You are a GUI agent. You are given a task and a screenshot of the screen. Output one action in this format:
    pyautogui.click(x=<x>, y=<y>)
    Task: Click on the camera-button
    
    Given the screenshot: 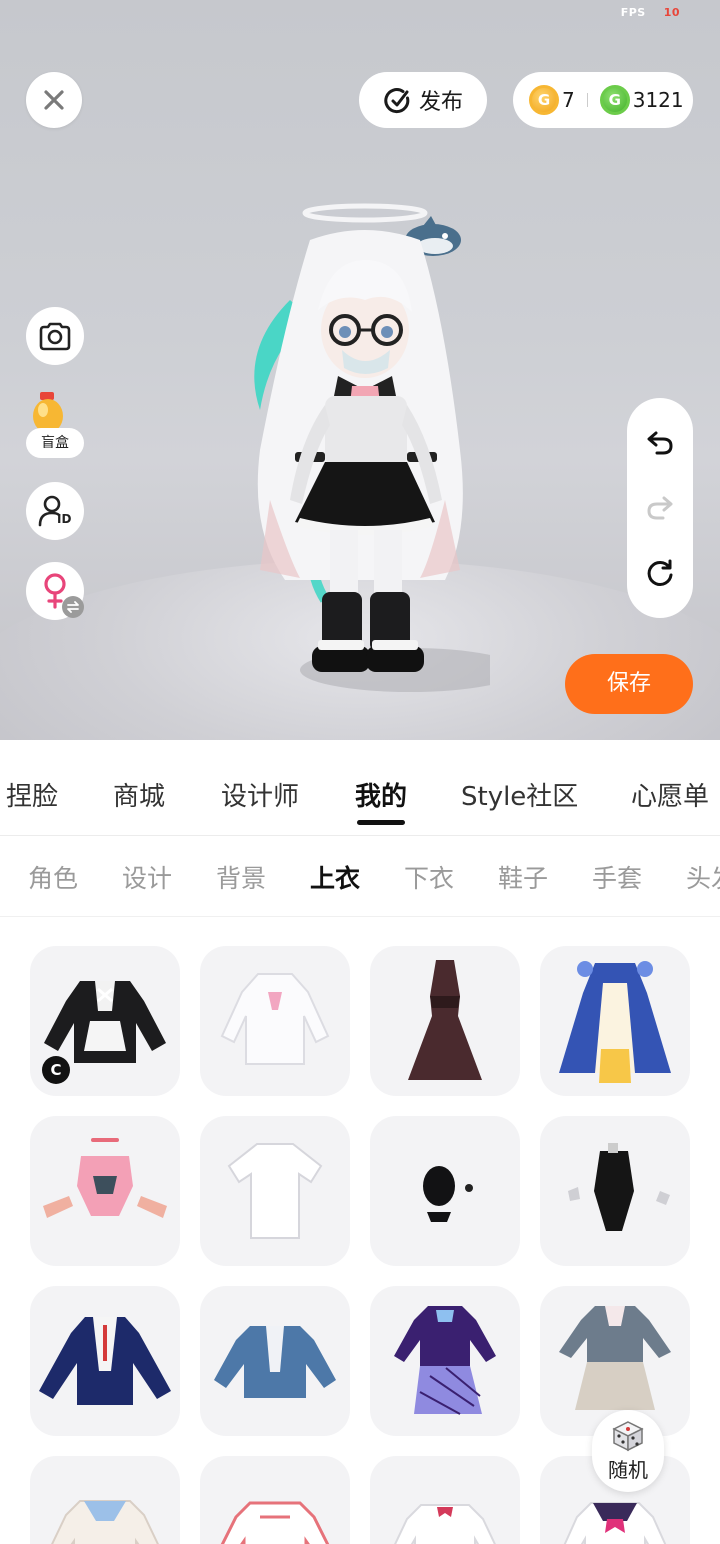 What is the action you would take?
    pyautogui.click(x=55, y=336)
    